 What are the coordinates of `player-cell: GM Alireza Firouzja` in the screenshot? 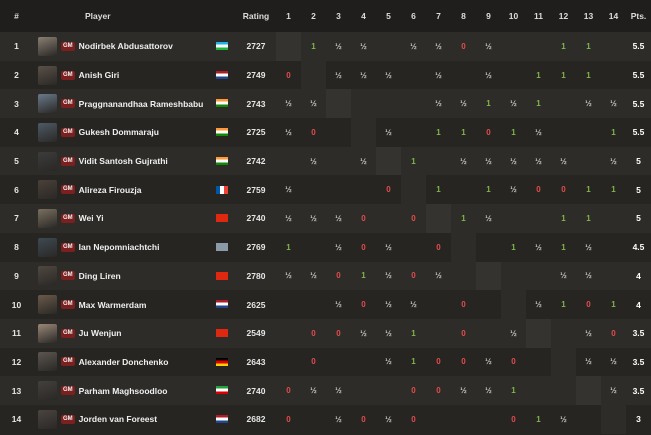 It's located at (120, 189).